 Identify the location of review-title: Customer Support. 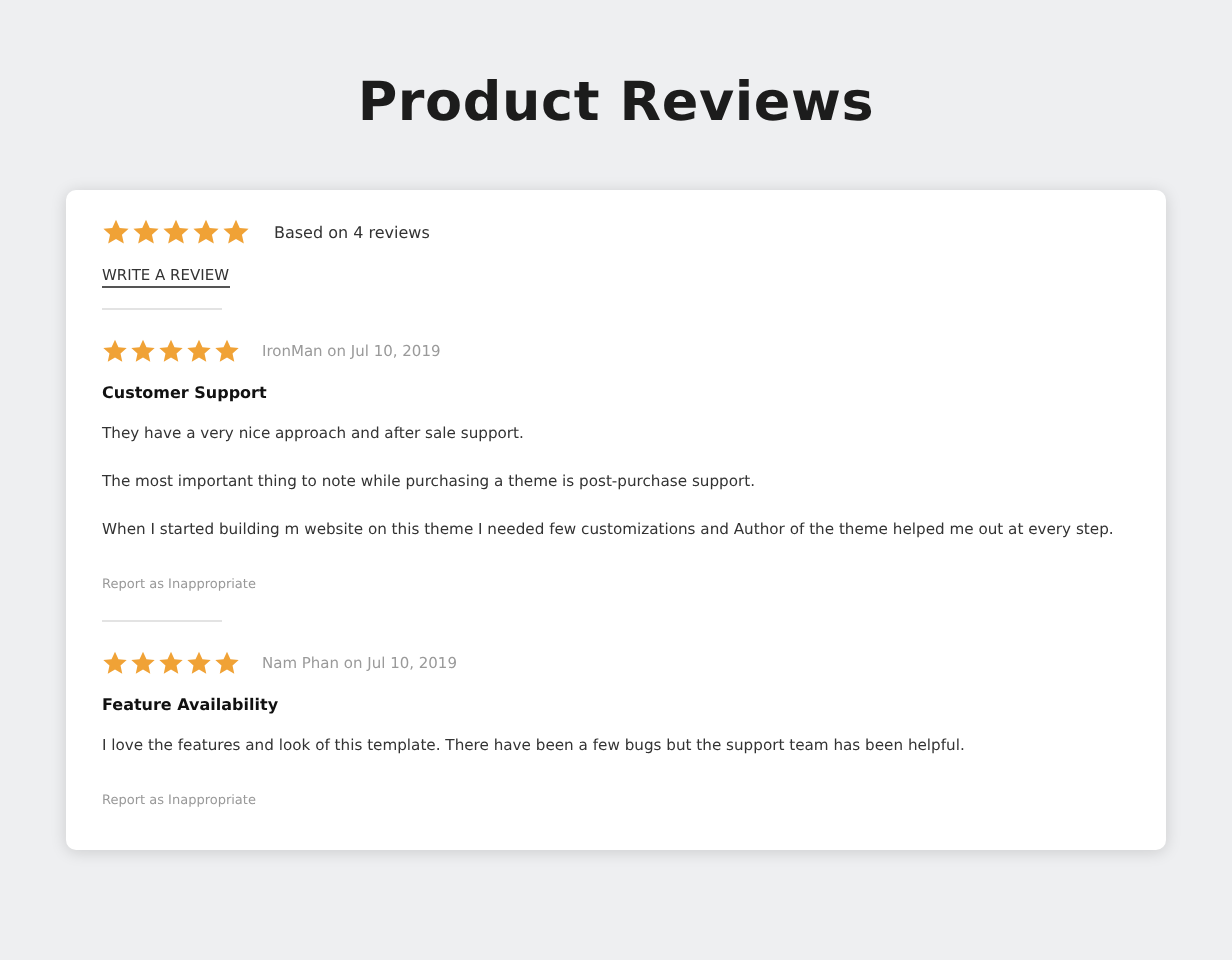
(185, 394).